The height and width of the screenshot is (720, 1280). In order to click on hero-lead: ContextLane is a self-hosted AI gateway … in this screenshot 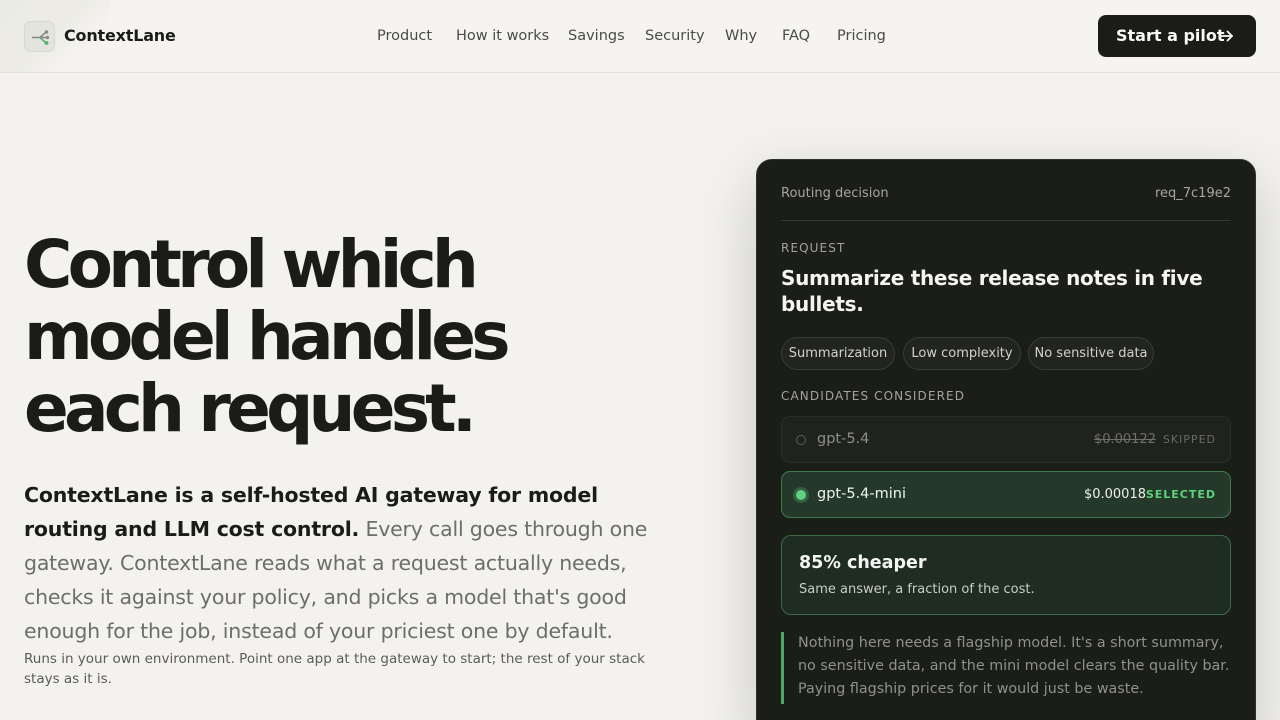, I will do `click(354, 563)`.